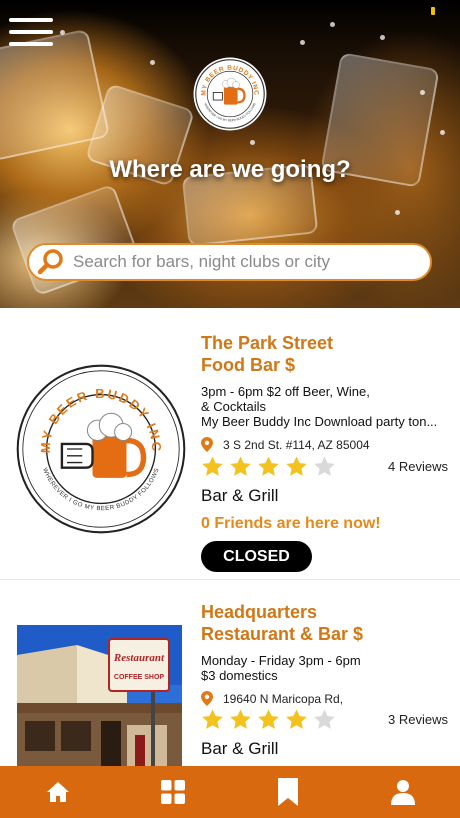 The image size is (460, 818). Describe the element at coordinates (31, 32) in the screenshot. I see `hamburger-menu-icon` at that location.